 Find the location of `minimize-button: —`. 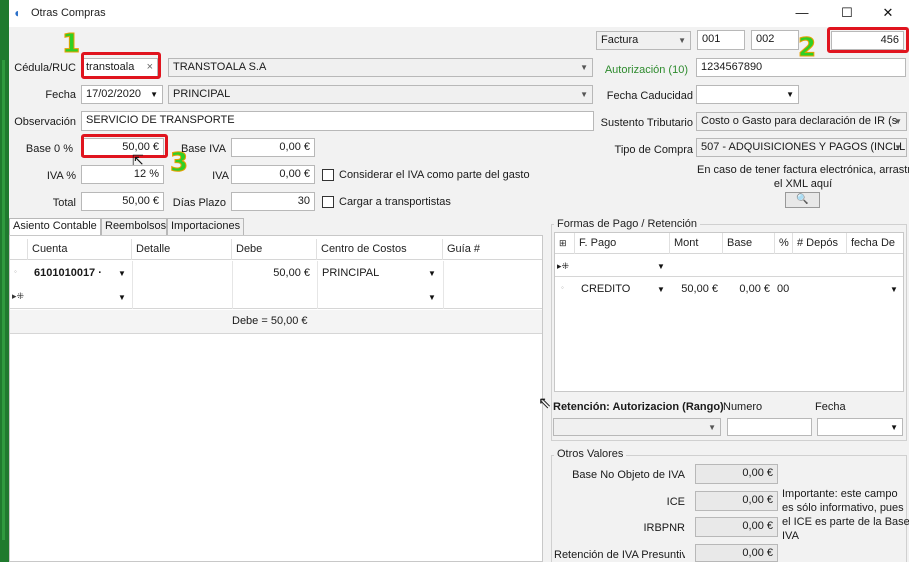

minimize-button: — is located at coordinates (802, 13).